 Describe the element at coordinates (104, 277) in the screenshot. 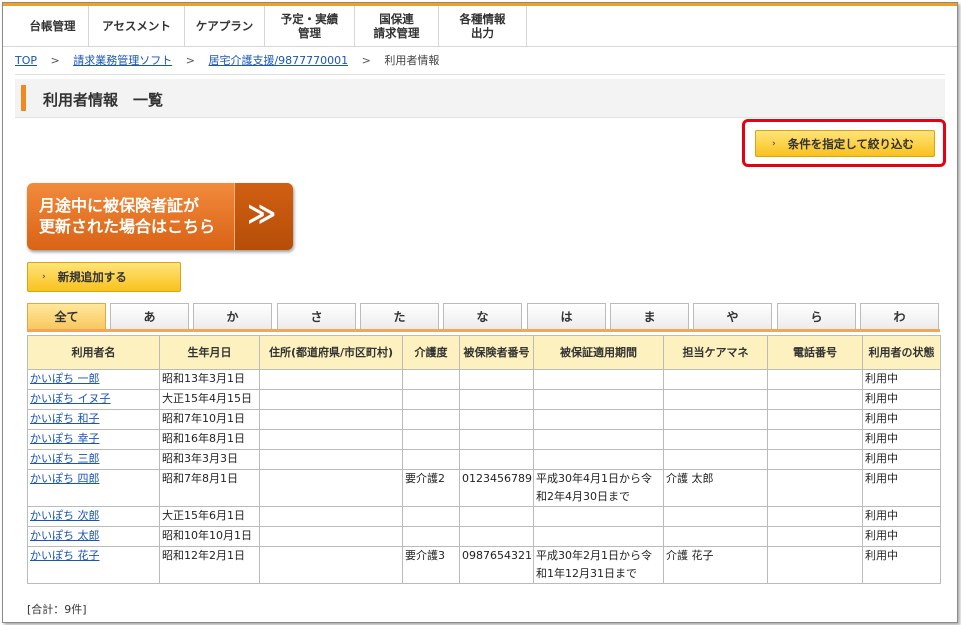

I see `add-new-button: › 新規追加する` at that location.